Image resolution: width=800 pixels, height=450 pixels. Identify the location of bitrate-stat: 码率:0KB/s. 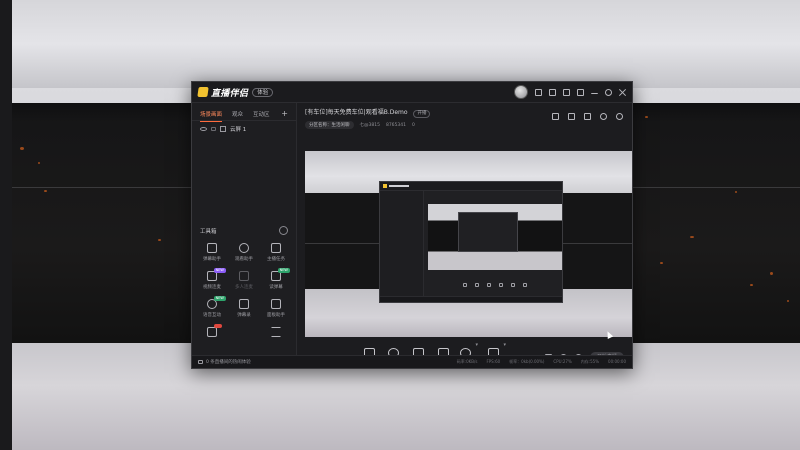
(467, 361).